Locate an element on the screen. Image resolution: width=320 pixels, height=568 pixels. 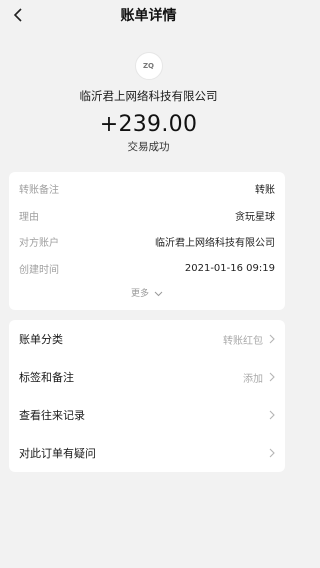
menu-item-label: 查看往来记录 is located at coordinates (52, 415).